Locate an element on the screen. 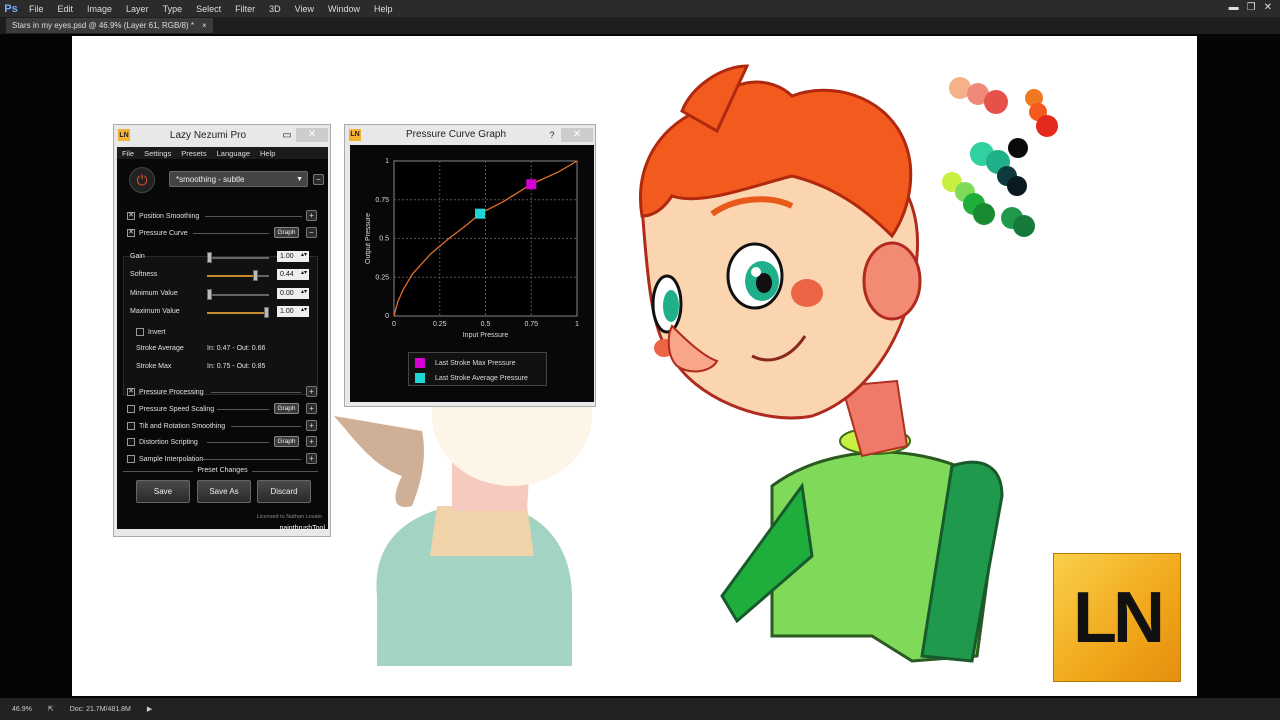  menu-image: Image is located at coordinates (99, 9).